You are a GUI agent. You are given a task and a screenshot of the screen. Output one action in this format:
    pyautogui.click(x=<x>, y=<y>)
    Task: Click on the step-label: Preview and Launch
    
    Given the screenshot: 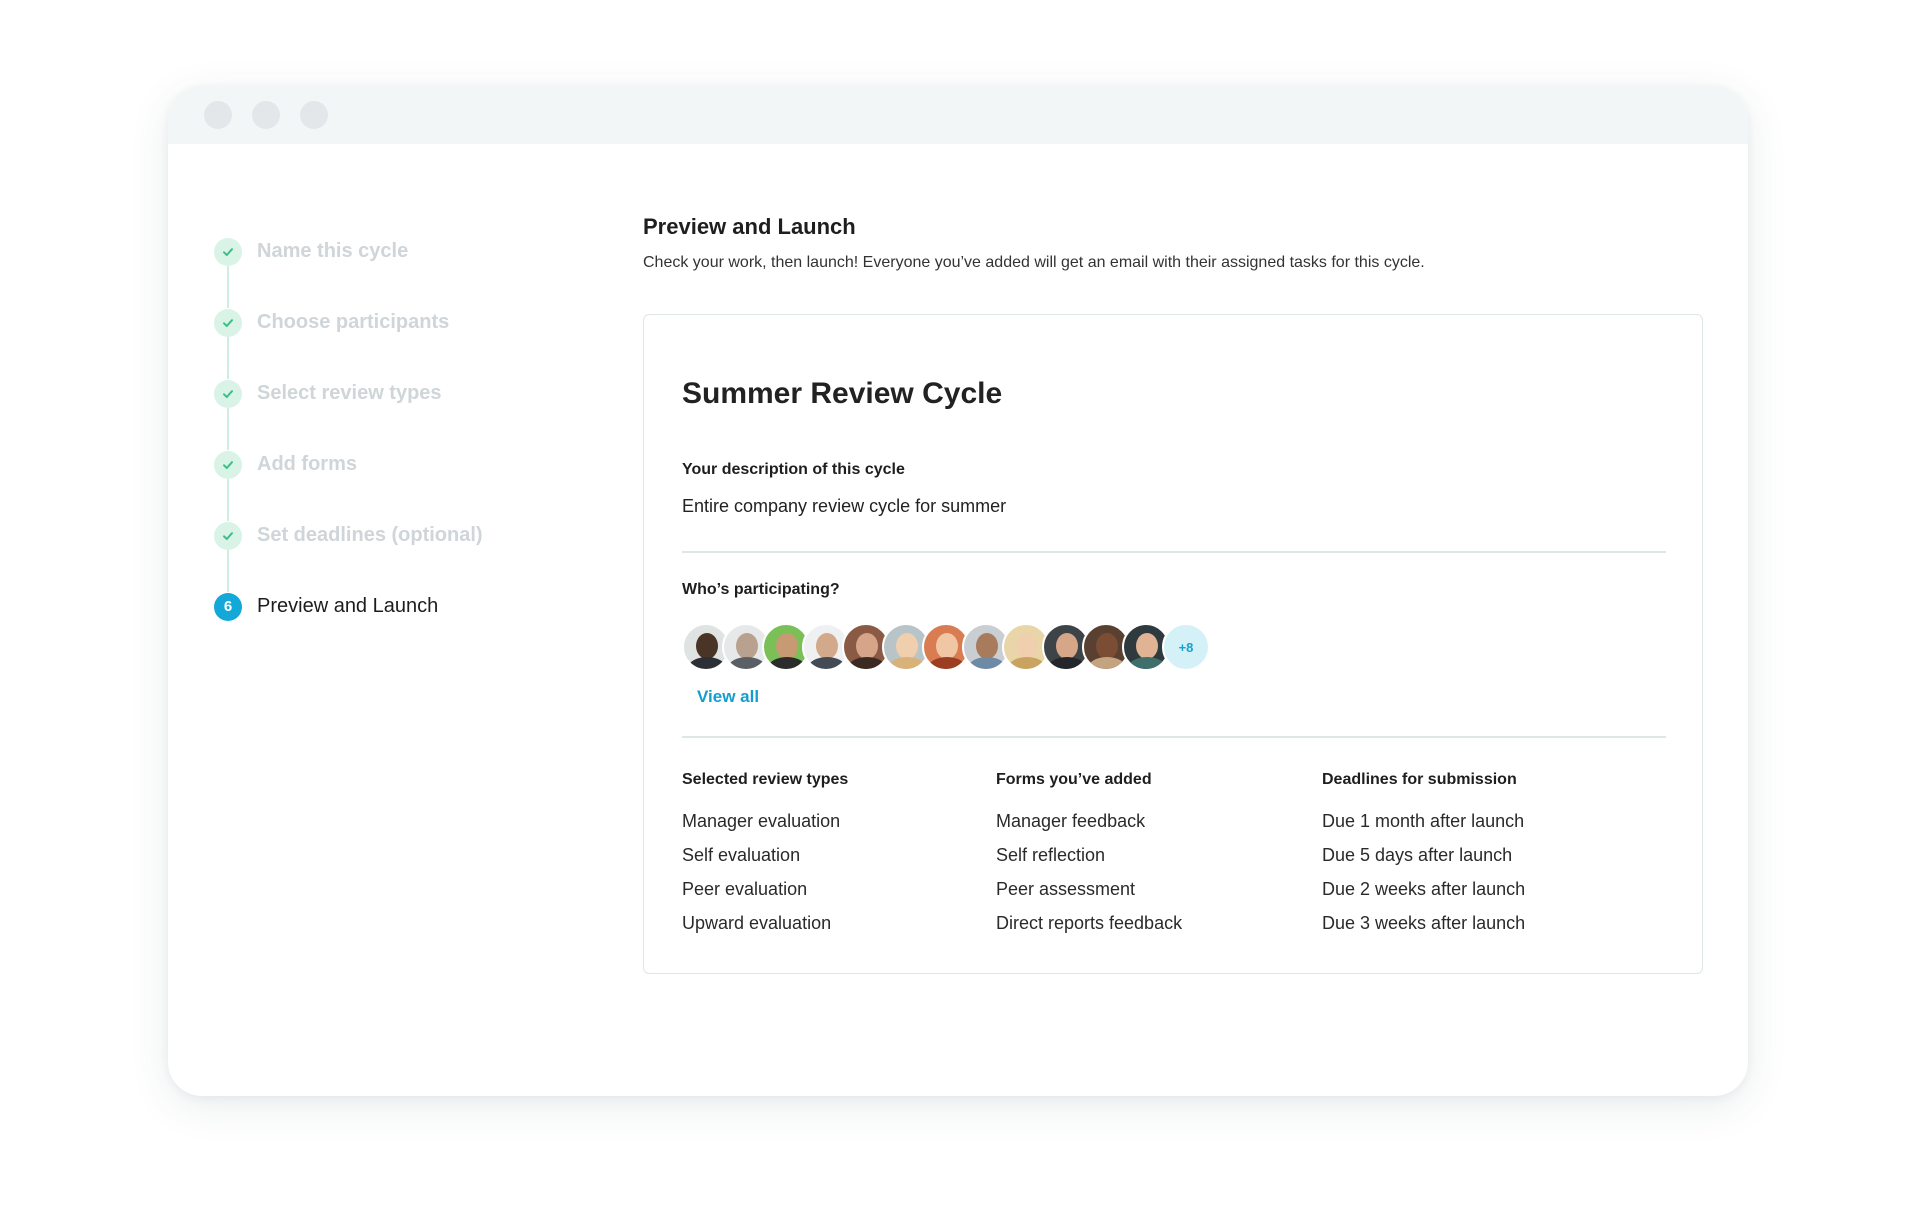 What is the action you would take?
    pyautogui.click(x=348, y=606)
    